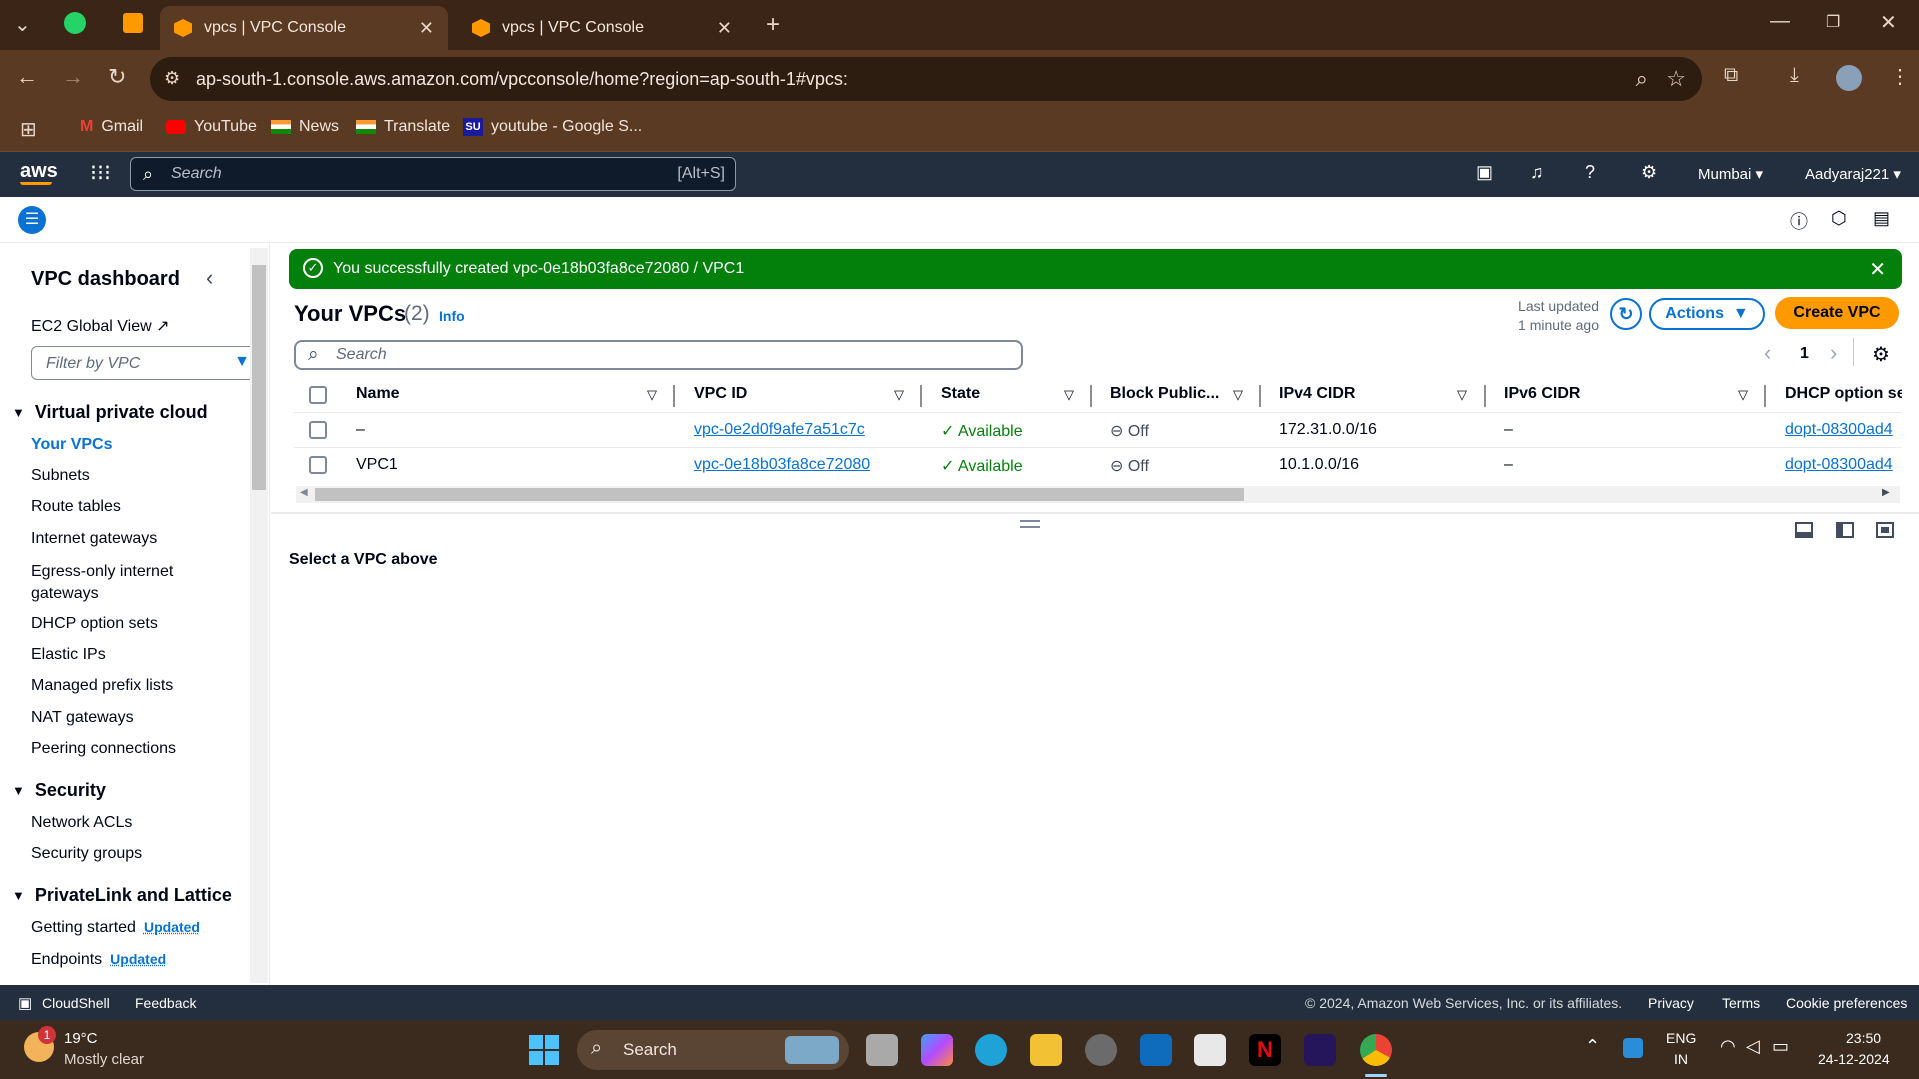 Image resolution: width=1919 pixels, height=1079 pixels. What do you see at coordinates (104, 1059) in the screenshot?
I see `weather-desc: Mostly clear` at bounding box center [104, 1059].